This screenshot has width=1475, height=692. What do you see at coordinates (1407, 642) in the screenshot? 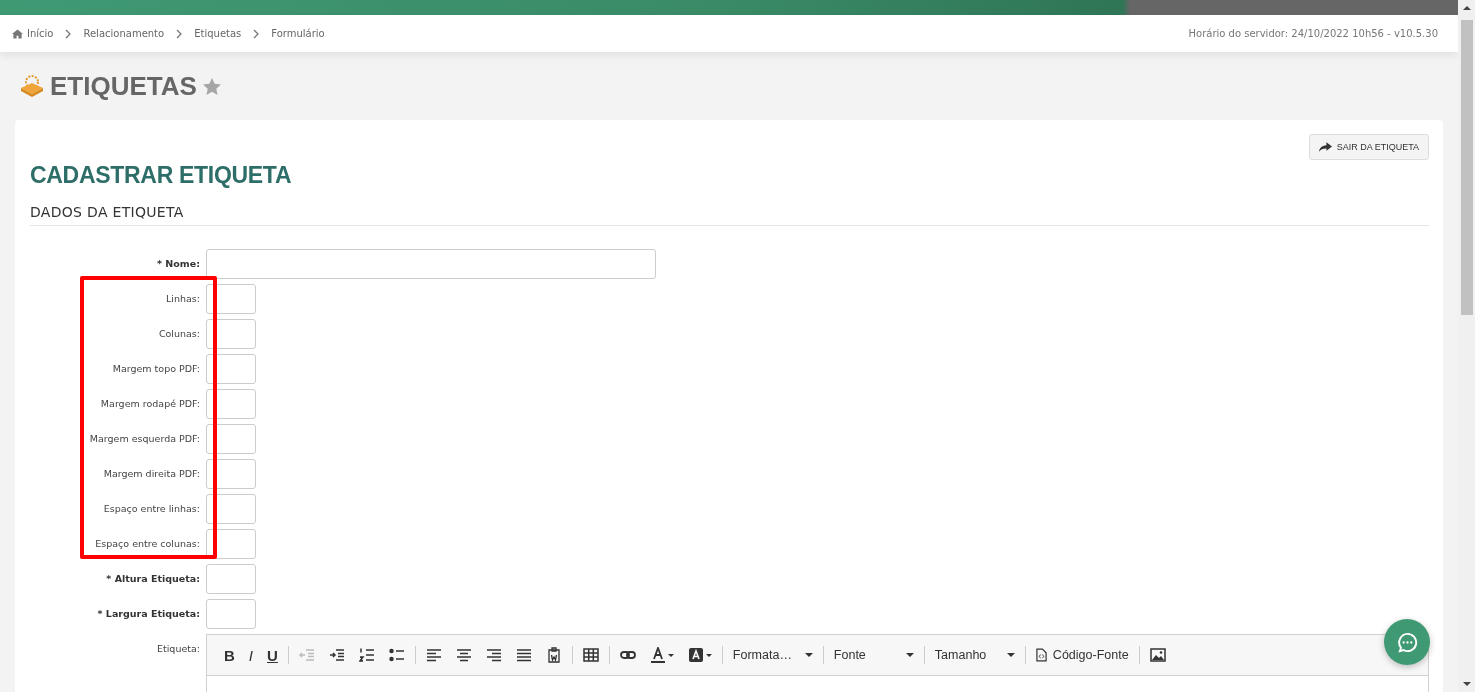
I see `chat-bubble-icon` at bounding box center [1407, 642].